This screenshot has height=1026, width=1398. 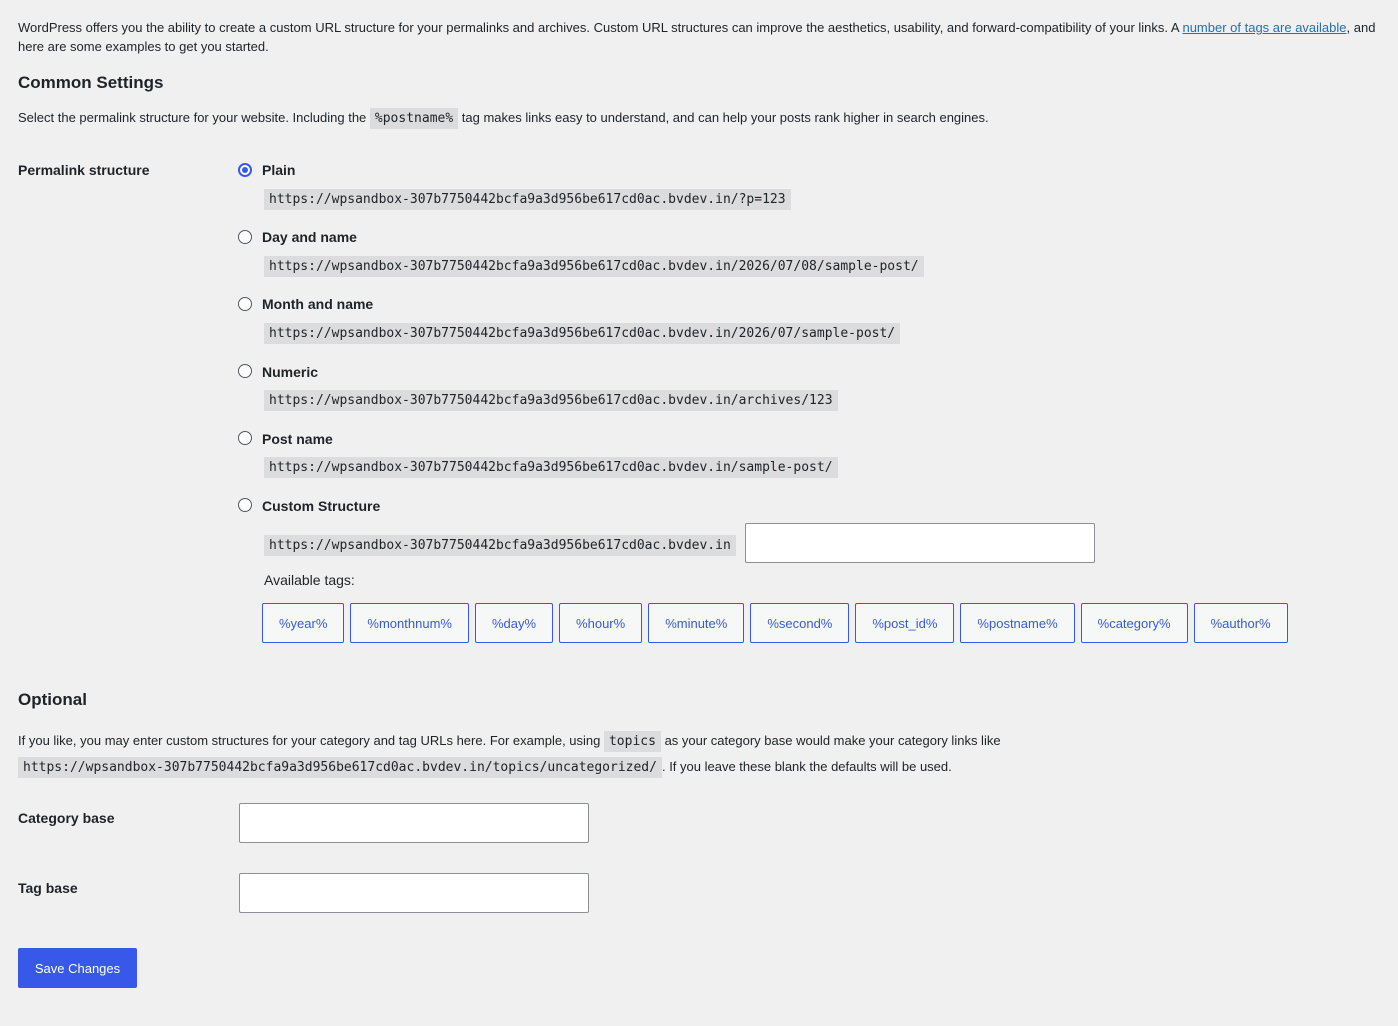 I want to click on tag-base-input, so click(x=414, y=893).